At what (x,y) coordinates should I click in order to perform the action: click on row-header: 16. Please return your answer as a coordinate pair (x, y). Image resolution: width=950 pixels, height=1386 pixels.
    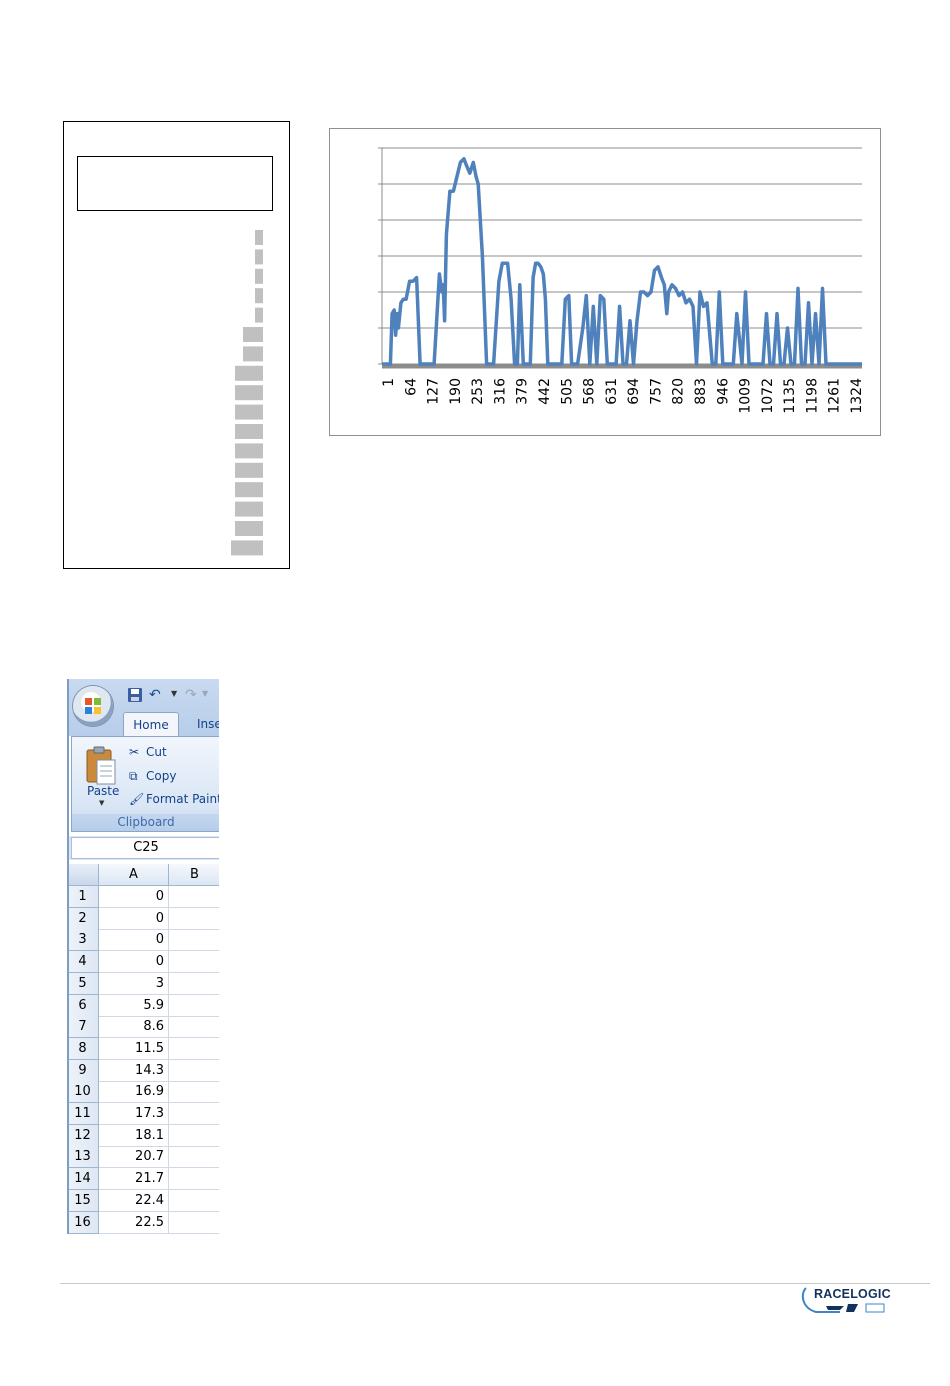
    Looking at the image, I should click on (83, 1222).